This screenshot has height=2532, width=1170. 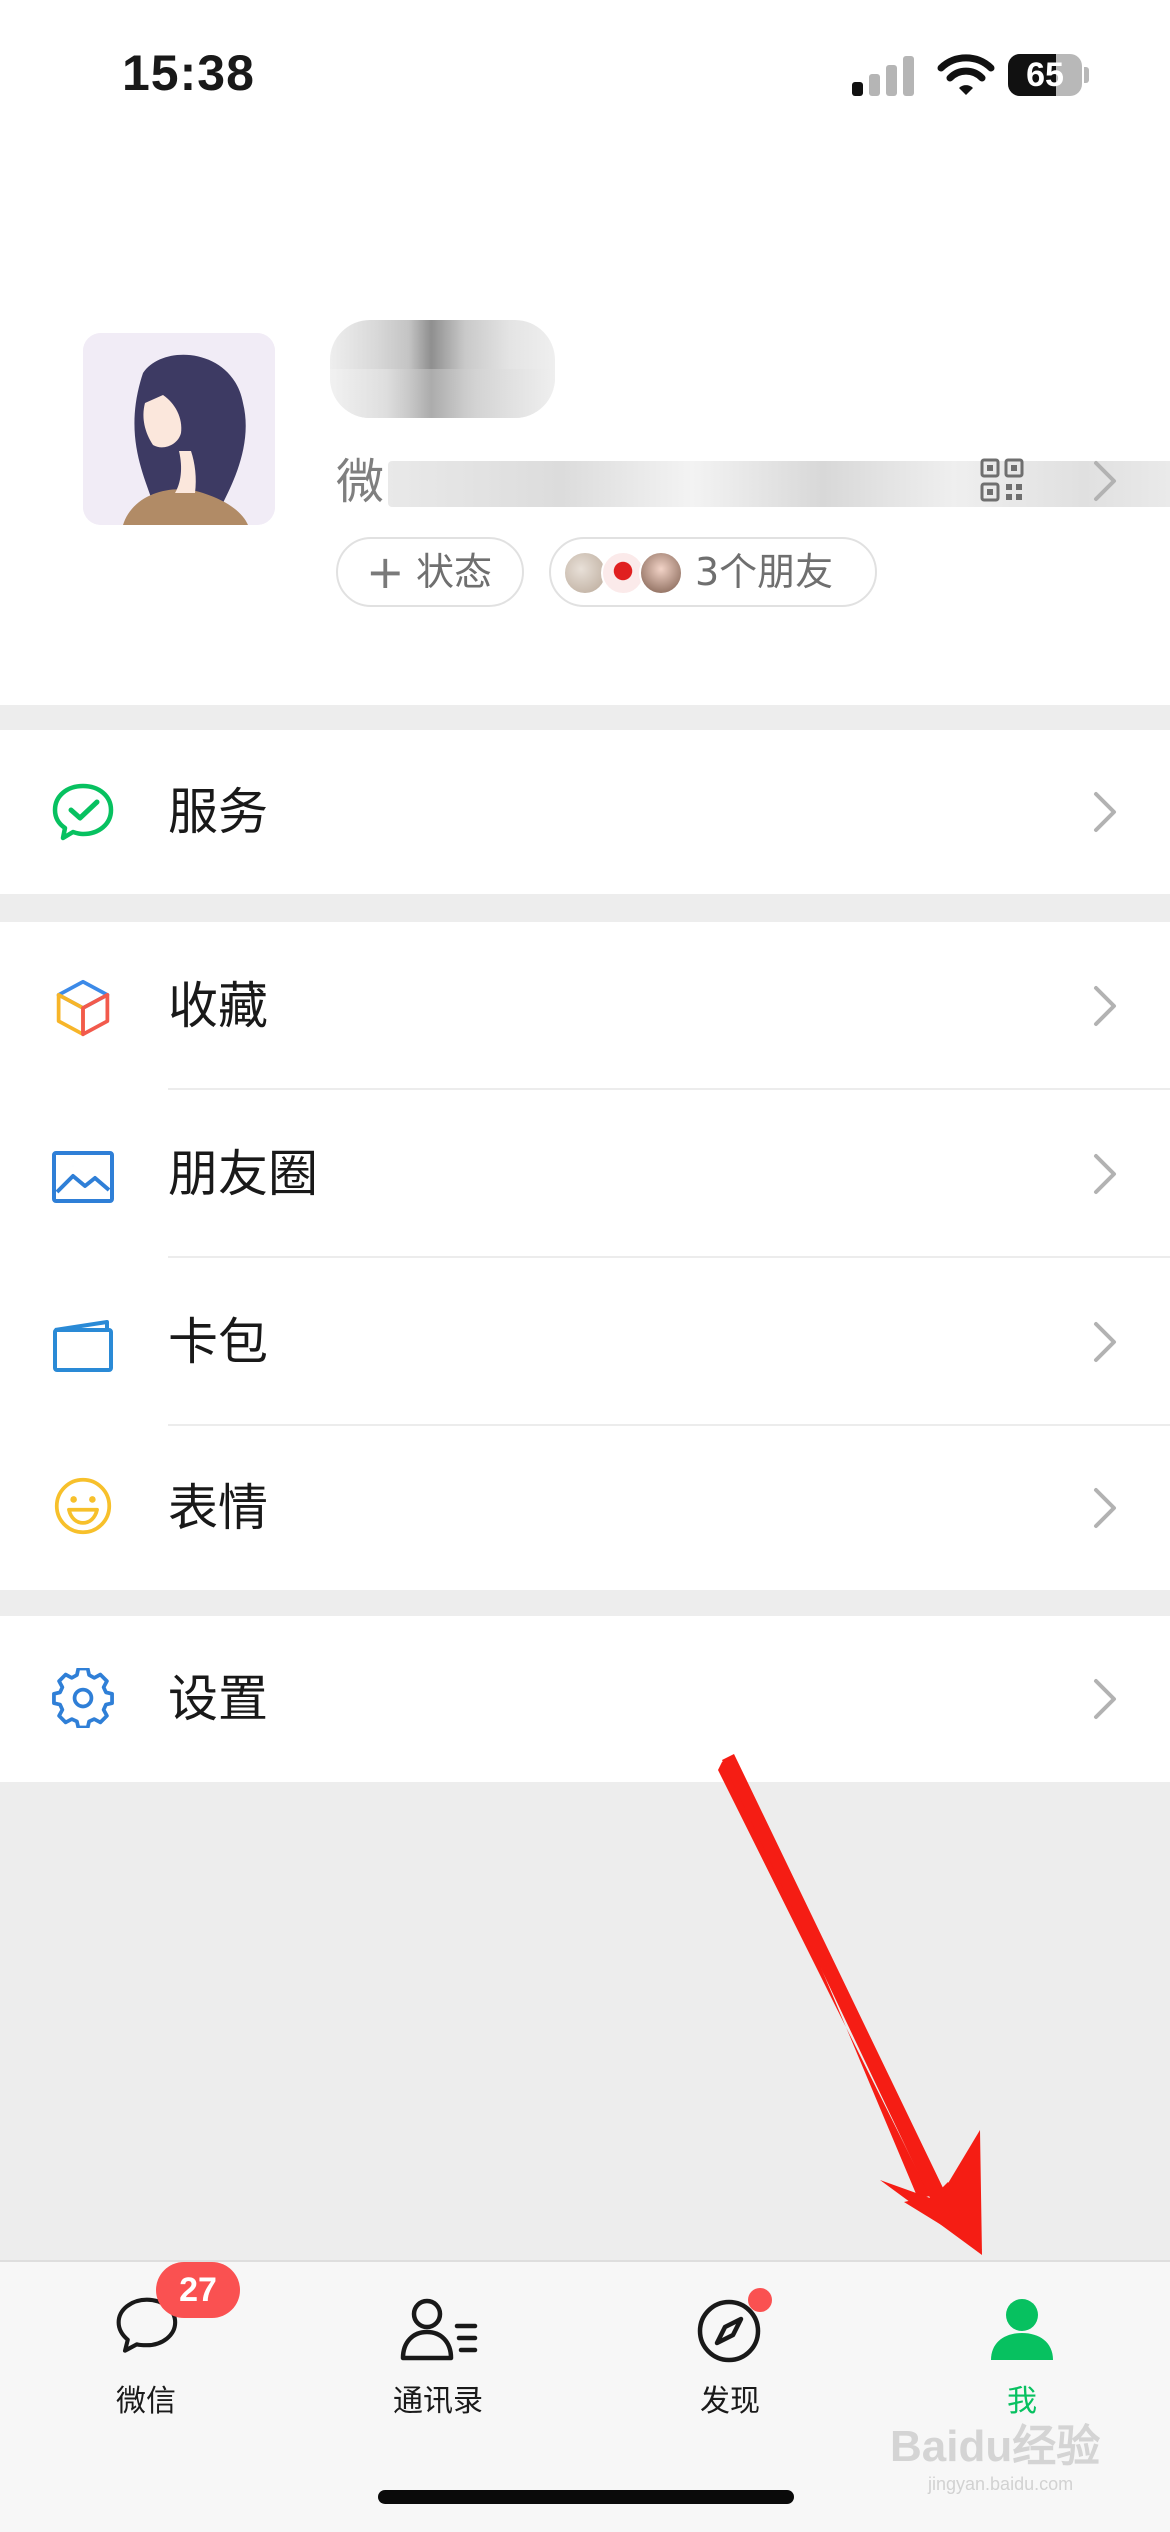 What do you see at coordinates (439, 2329) in the screenshot?
I see `contacts-icon` at bounding box center [439, 2329].